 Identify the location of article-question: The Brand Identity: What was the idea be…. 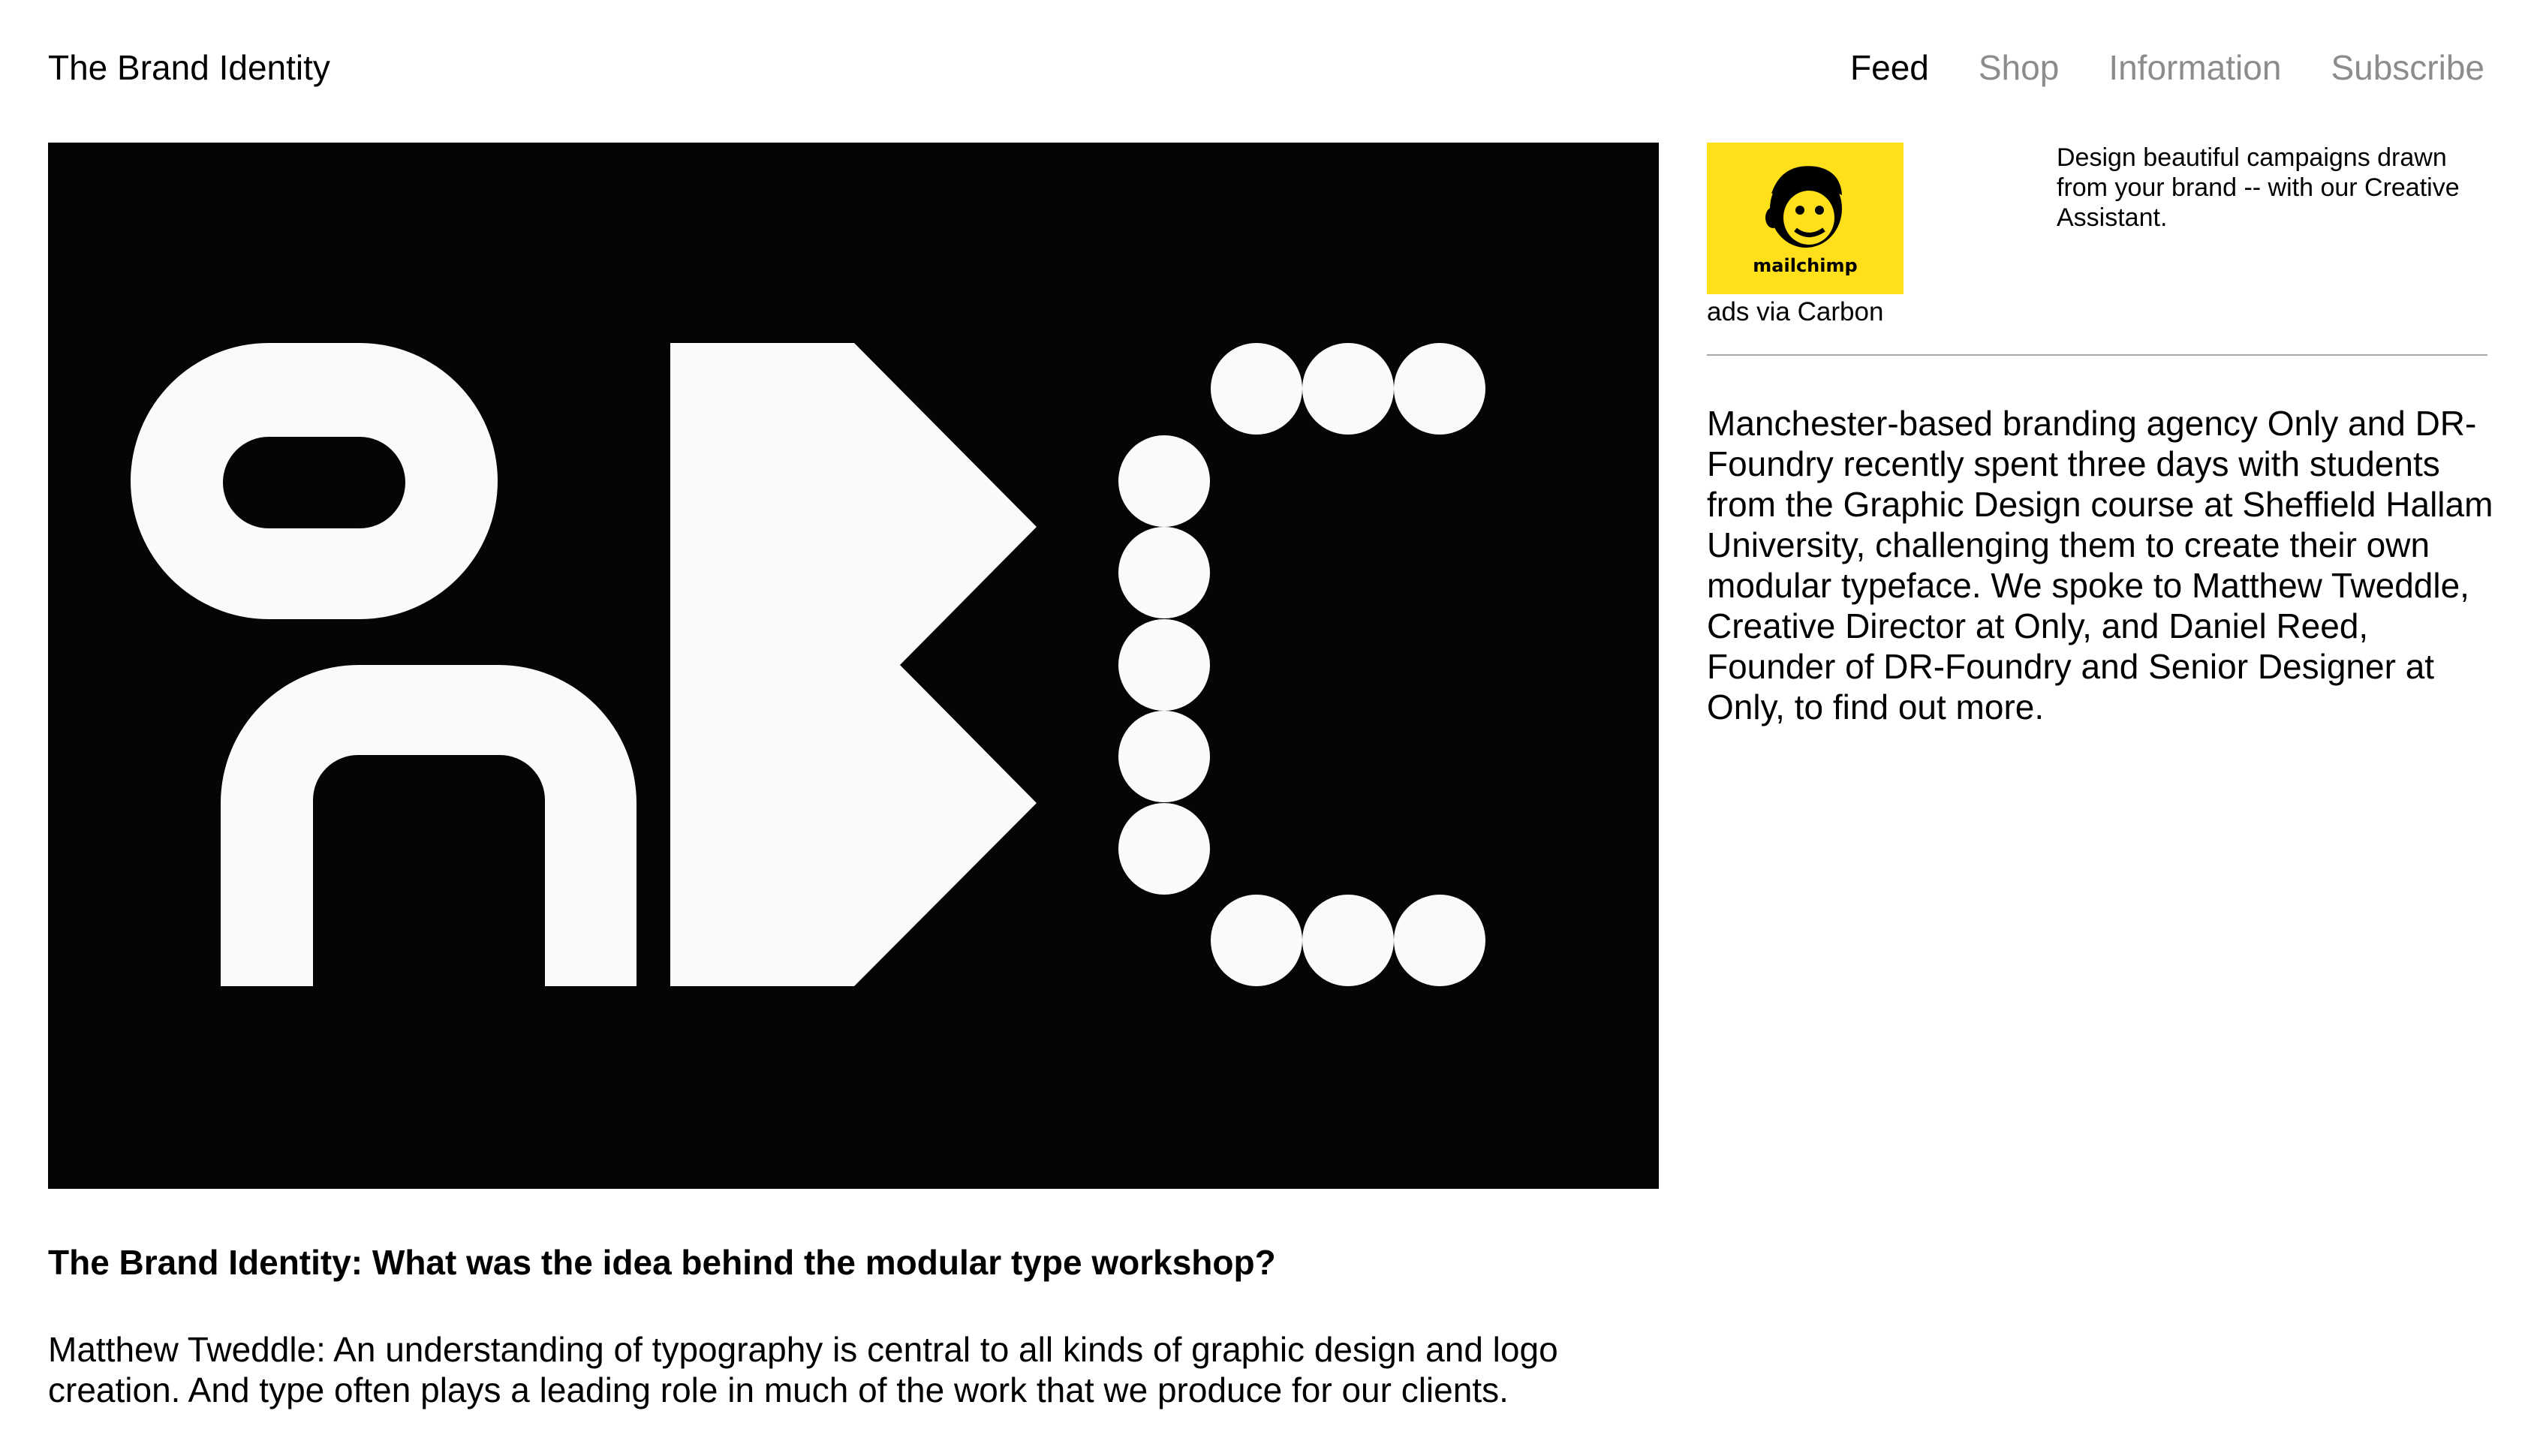
(662, 1262).